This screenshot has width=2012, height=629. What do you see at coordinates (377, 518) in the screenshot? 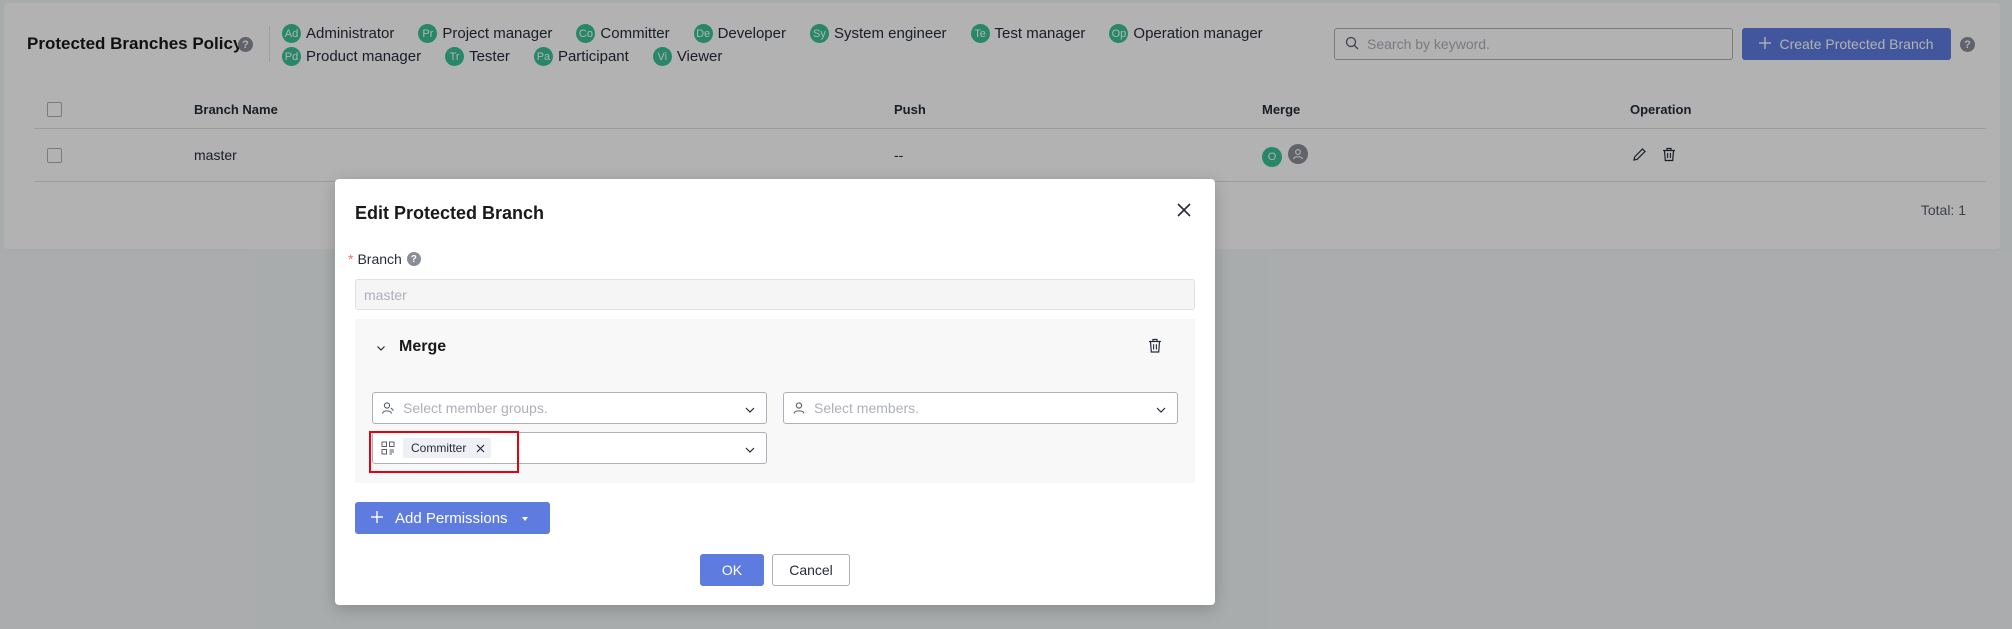
I see `plus-icon` at bounding box center [377, 518].